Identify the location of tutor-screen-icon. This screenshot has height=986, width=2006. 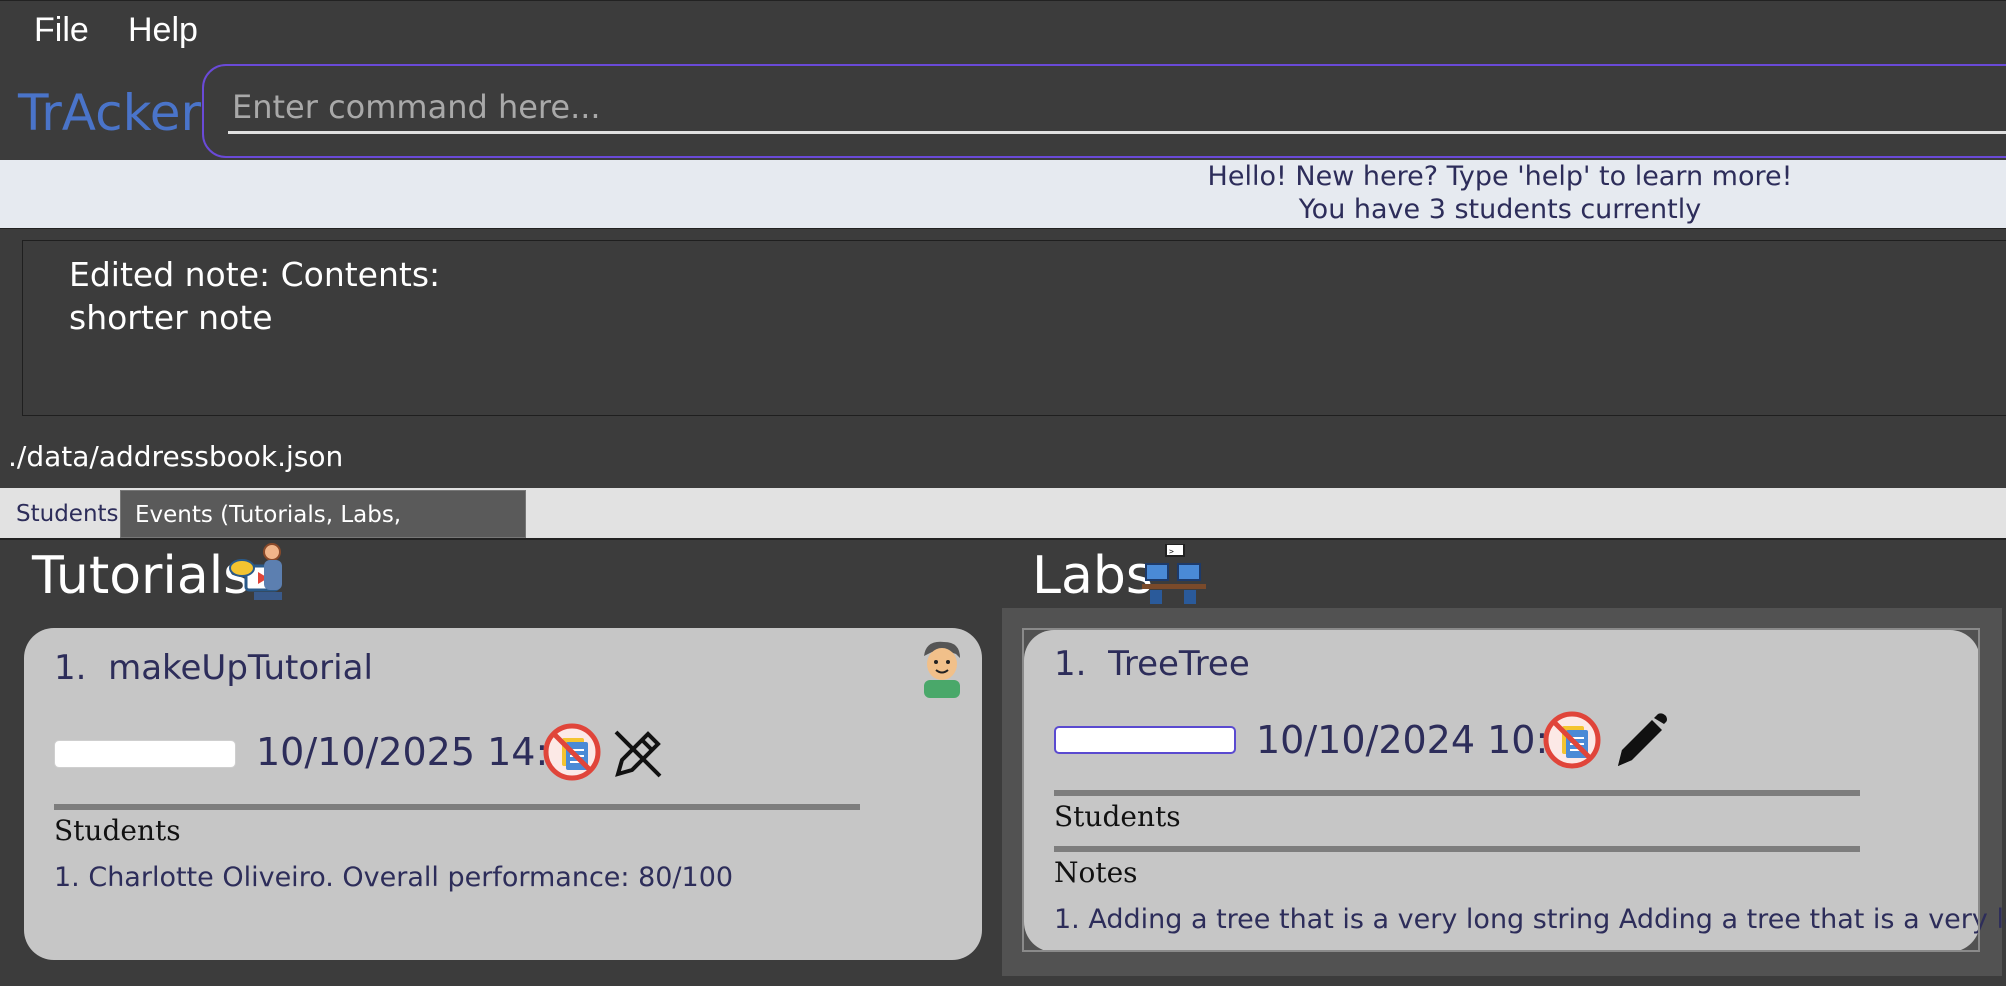
(259, 575).